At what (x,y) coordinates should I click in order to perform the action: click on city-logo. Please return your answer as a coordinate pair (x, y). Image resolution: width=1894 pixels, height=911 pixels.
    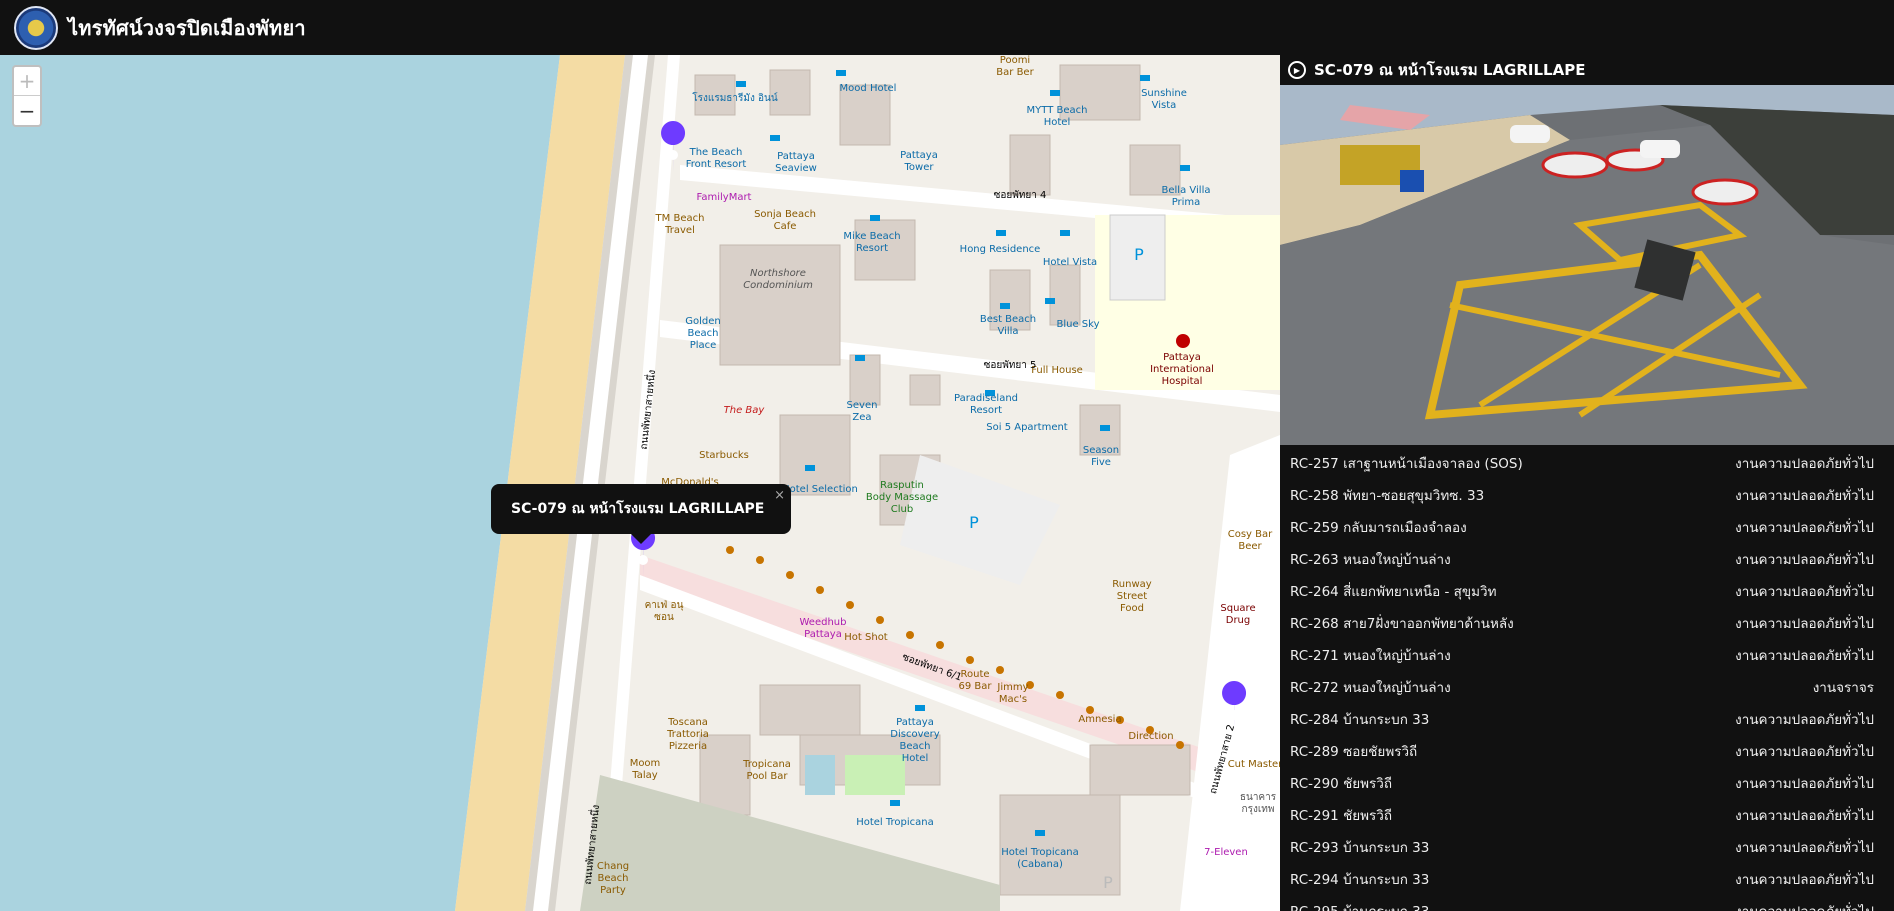
    Looking at the image, I should click on (36, 27).